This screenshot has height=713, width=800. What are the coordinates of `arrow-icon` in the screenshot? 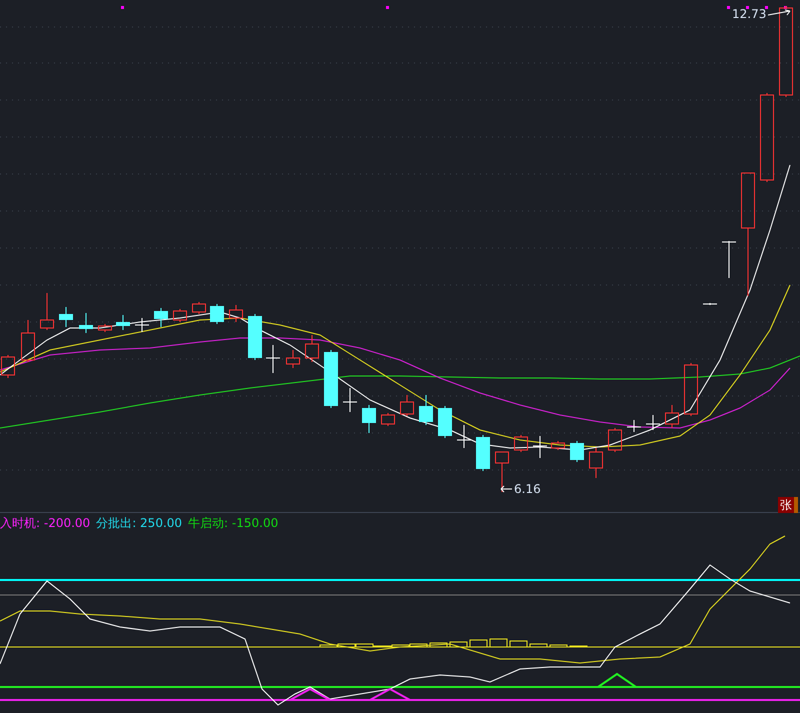 It's located at (506, 489).